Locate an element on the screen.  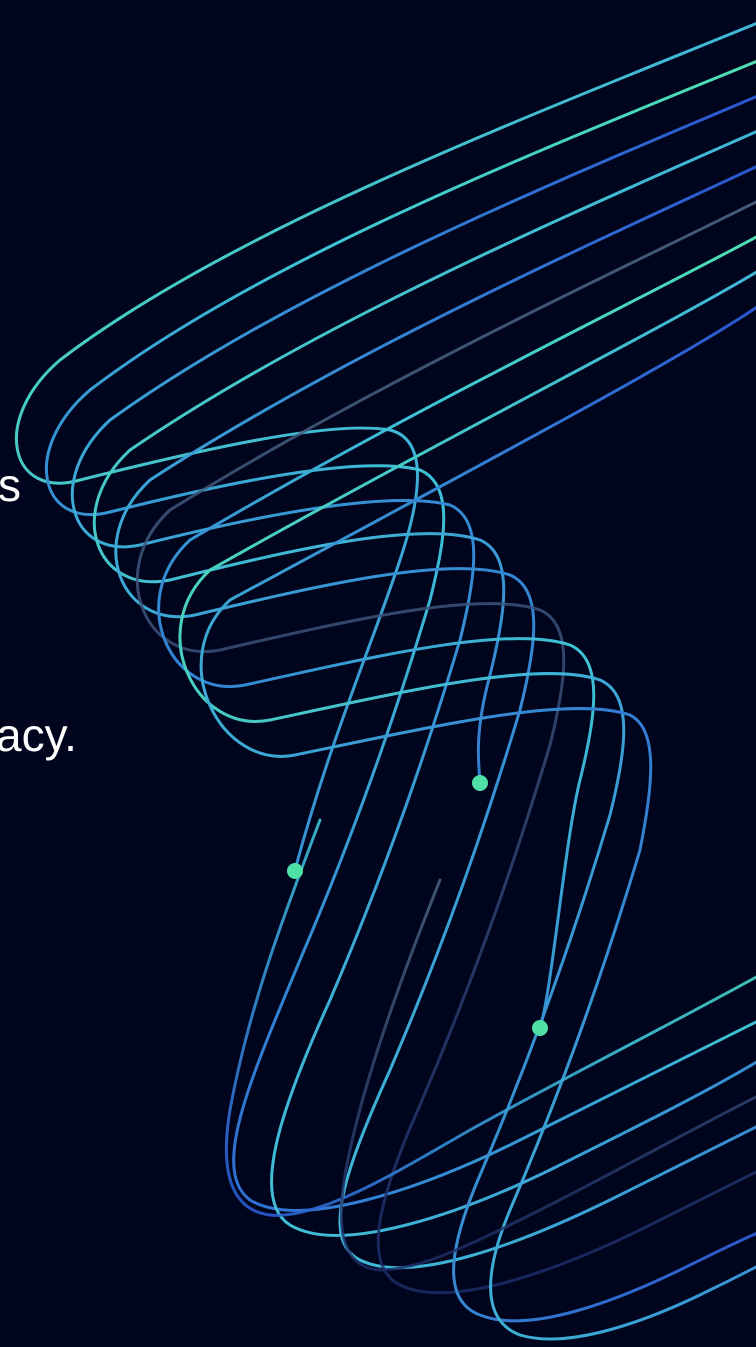
cropped-text-fragment: s is located at coordinates (10, 485).